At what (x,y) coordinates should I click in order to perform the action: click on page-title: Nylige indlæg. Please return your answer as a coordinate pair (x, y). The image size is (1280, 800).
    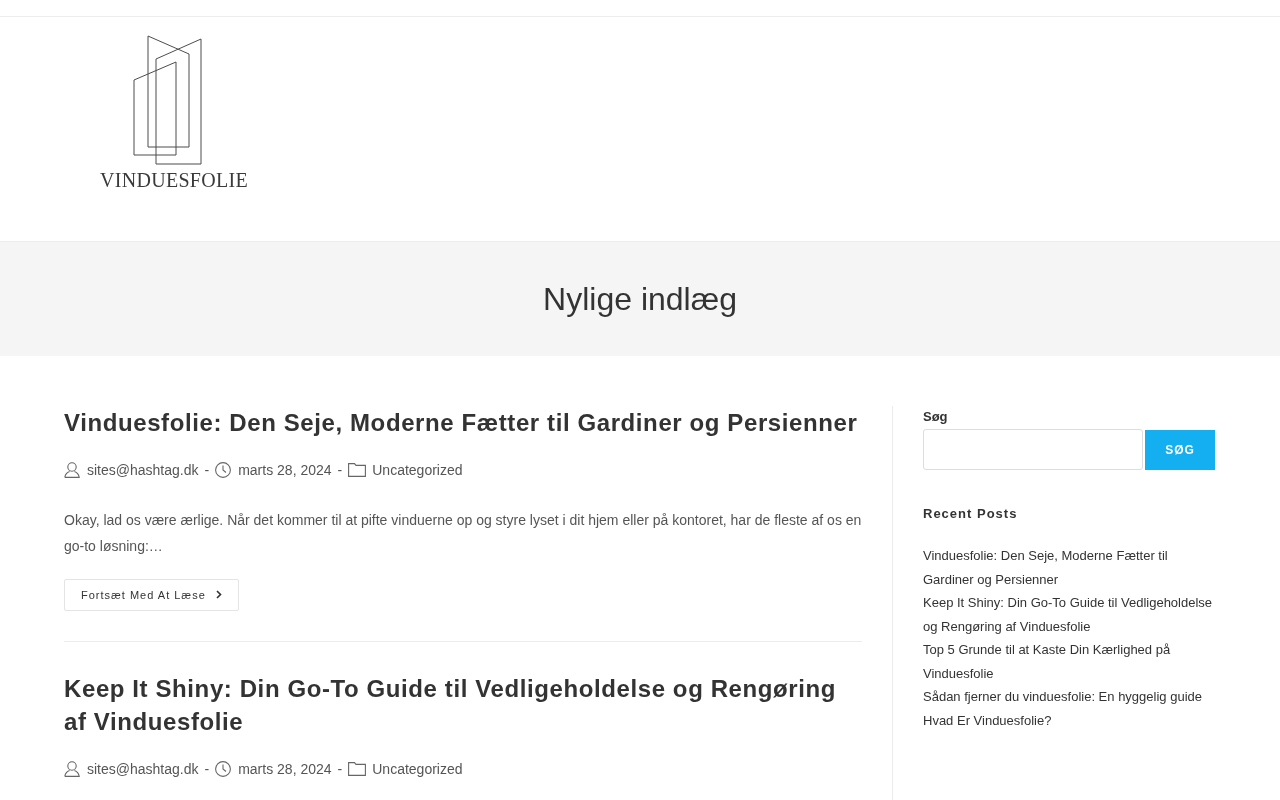
    Looking at the image, I should click on (640, 299).